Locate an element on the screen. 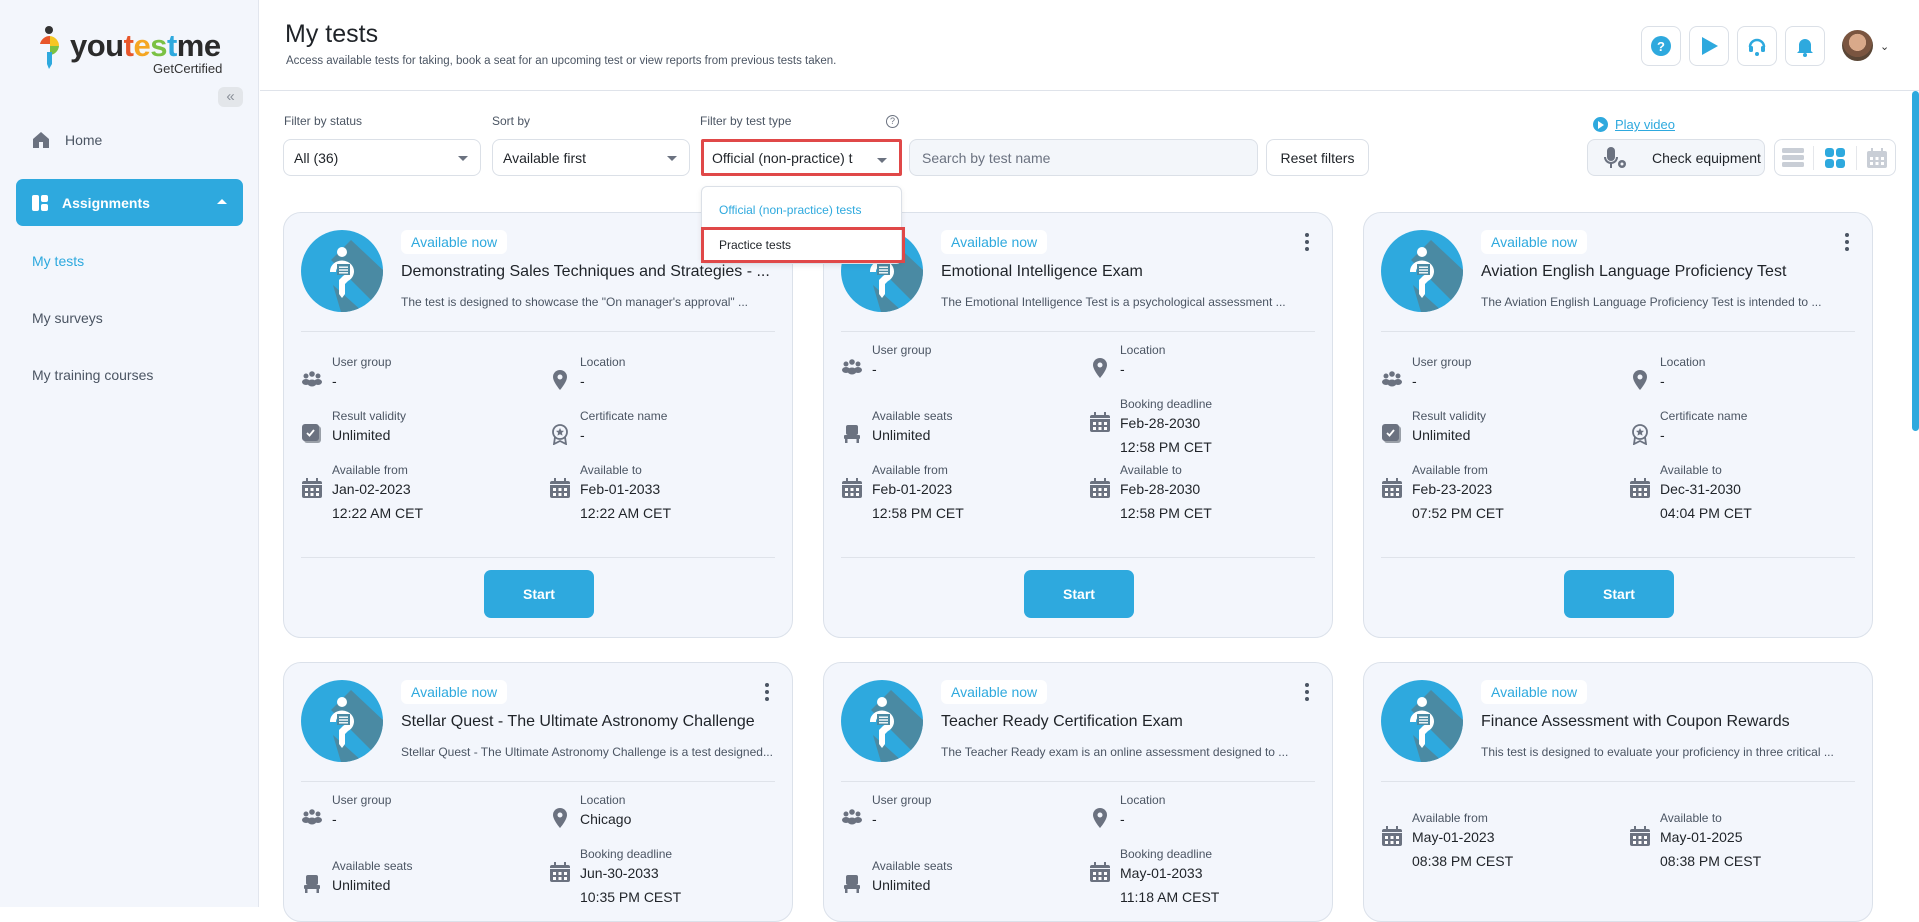 The width and height of the screenshot is (1919, 922). filter-status-select: All (36) is located at coordinates (382, 157).